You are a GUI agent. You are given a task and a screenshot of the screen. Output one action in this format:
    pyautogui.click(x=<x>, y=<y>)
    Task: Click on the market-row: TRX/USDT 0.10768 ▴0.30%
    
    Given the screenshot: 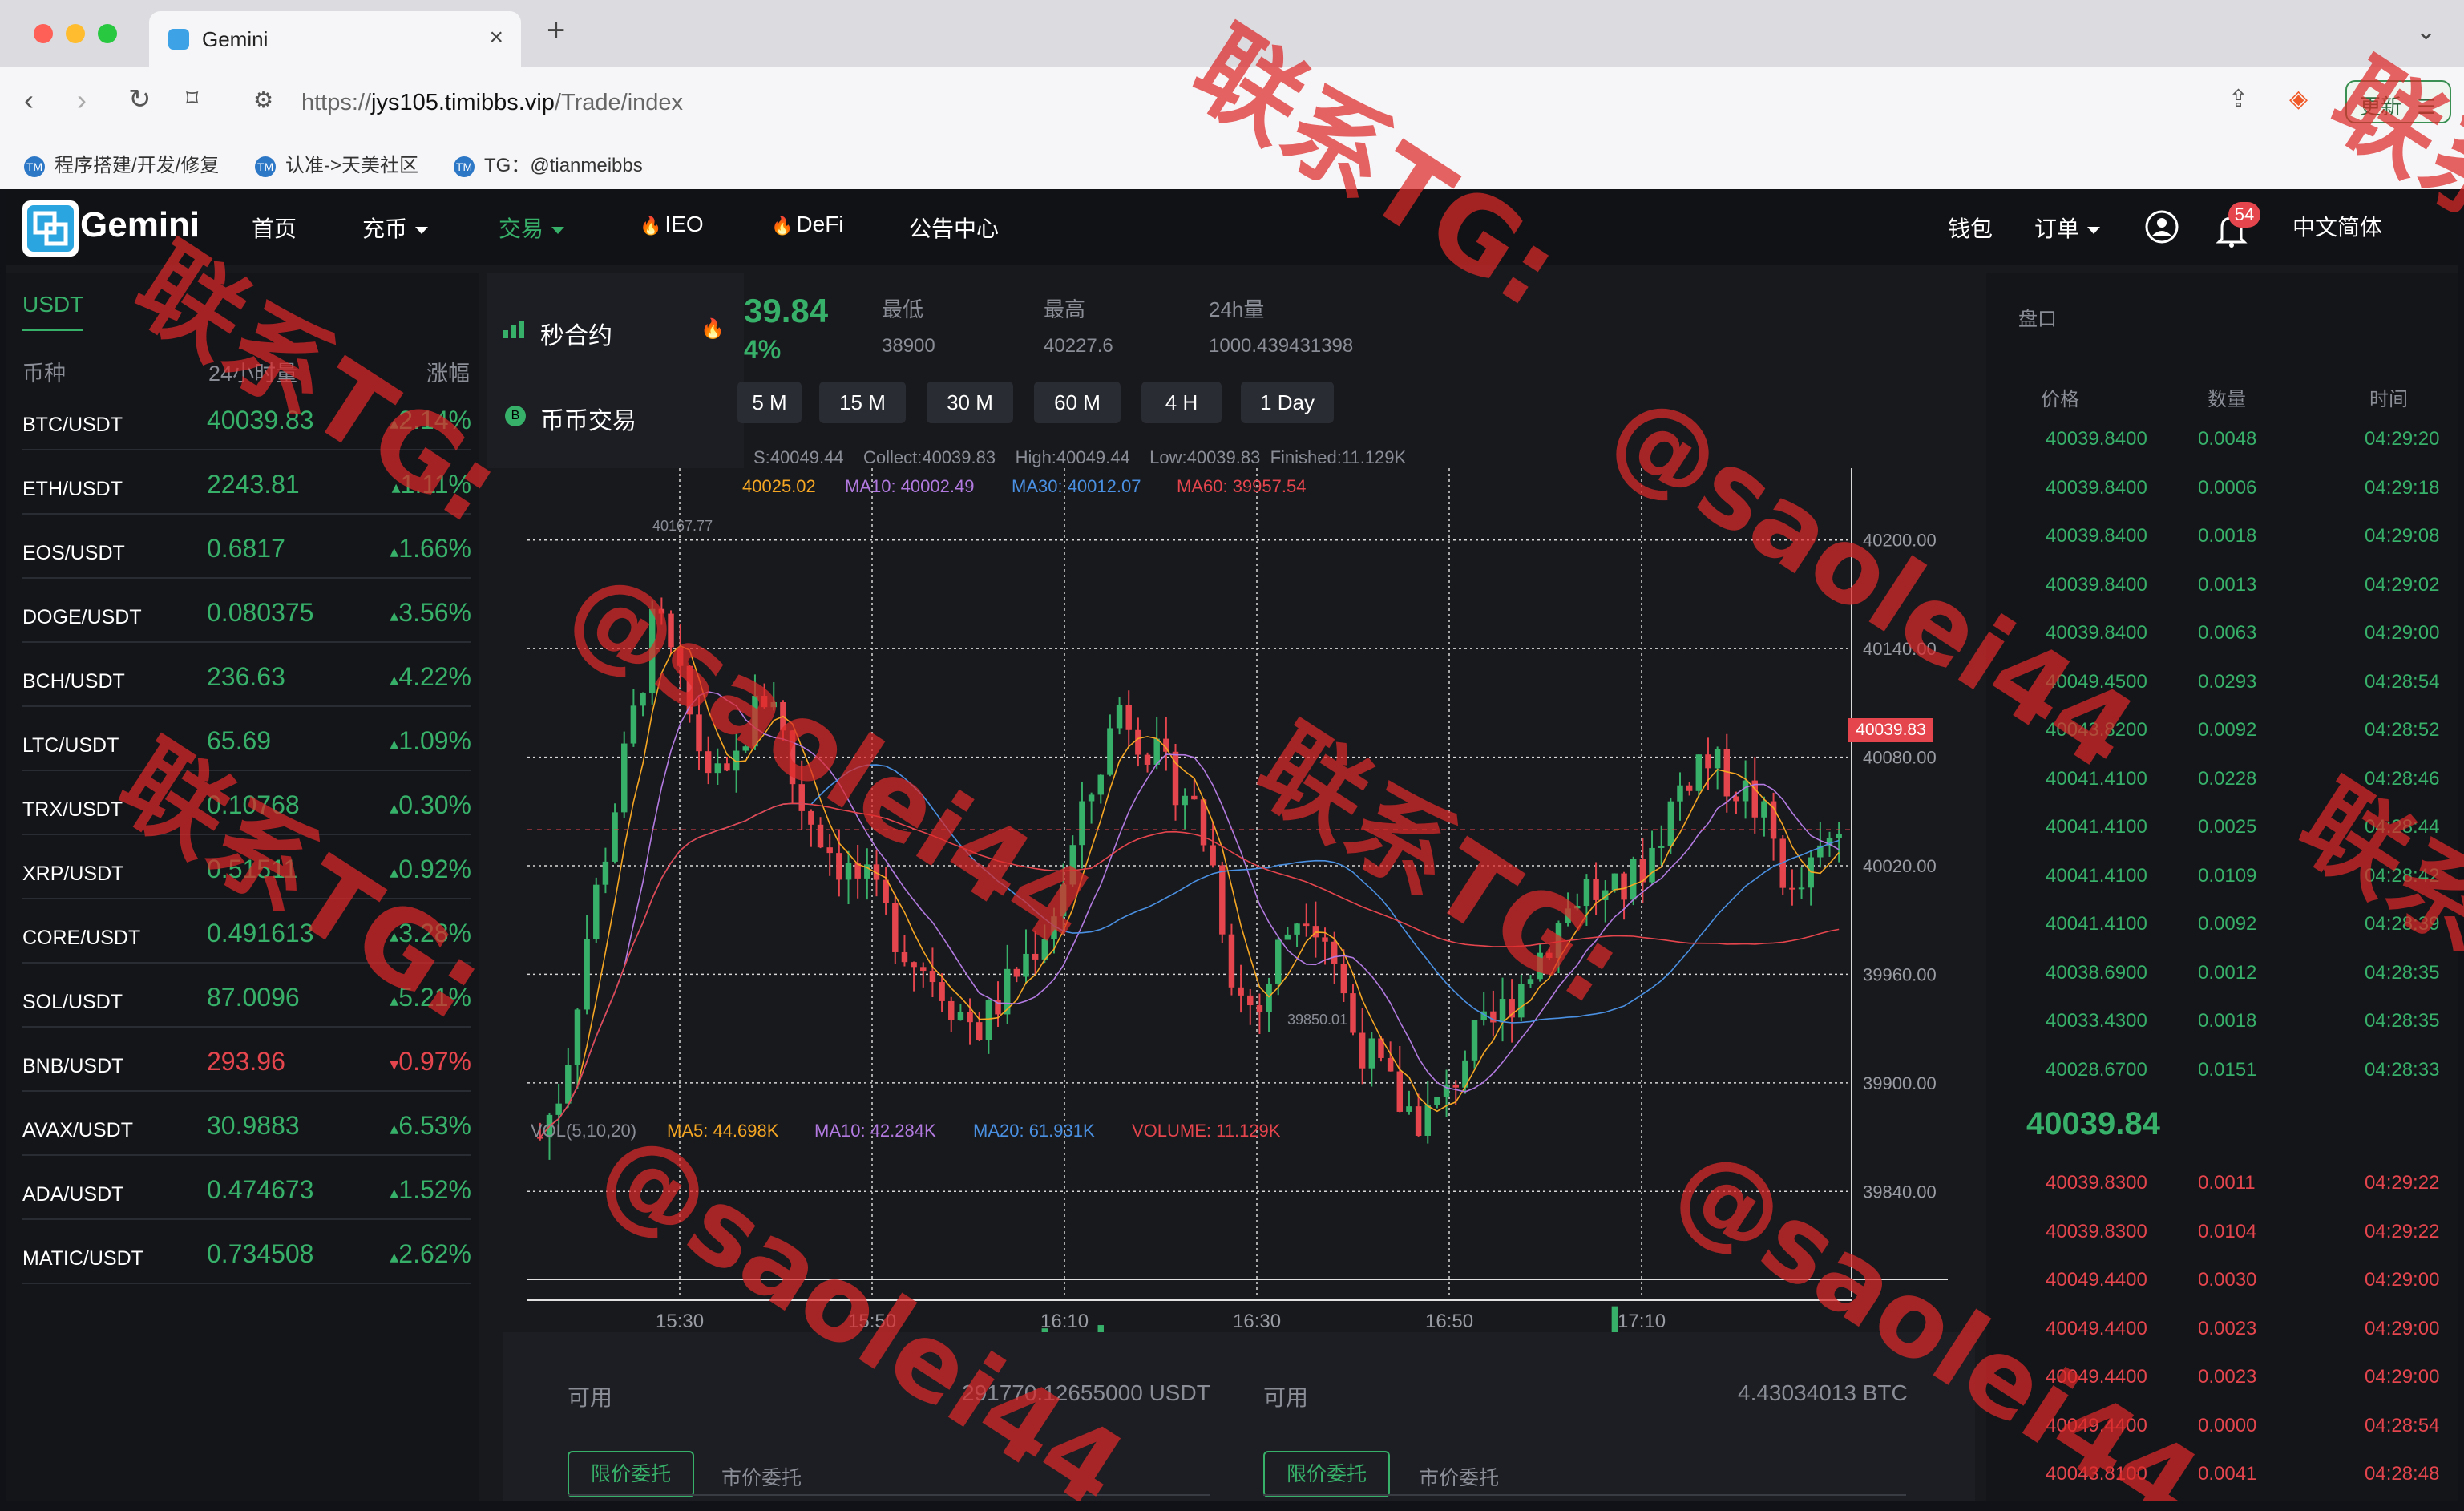 What is the action you would take?
    pyautogui.click(x=247, y=803)
    